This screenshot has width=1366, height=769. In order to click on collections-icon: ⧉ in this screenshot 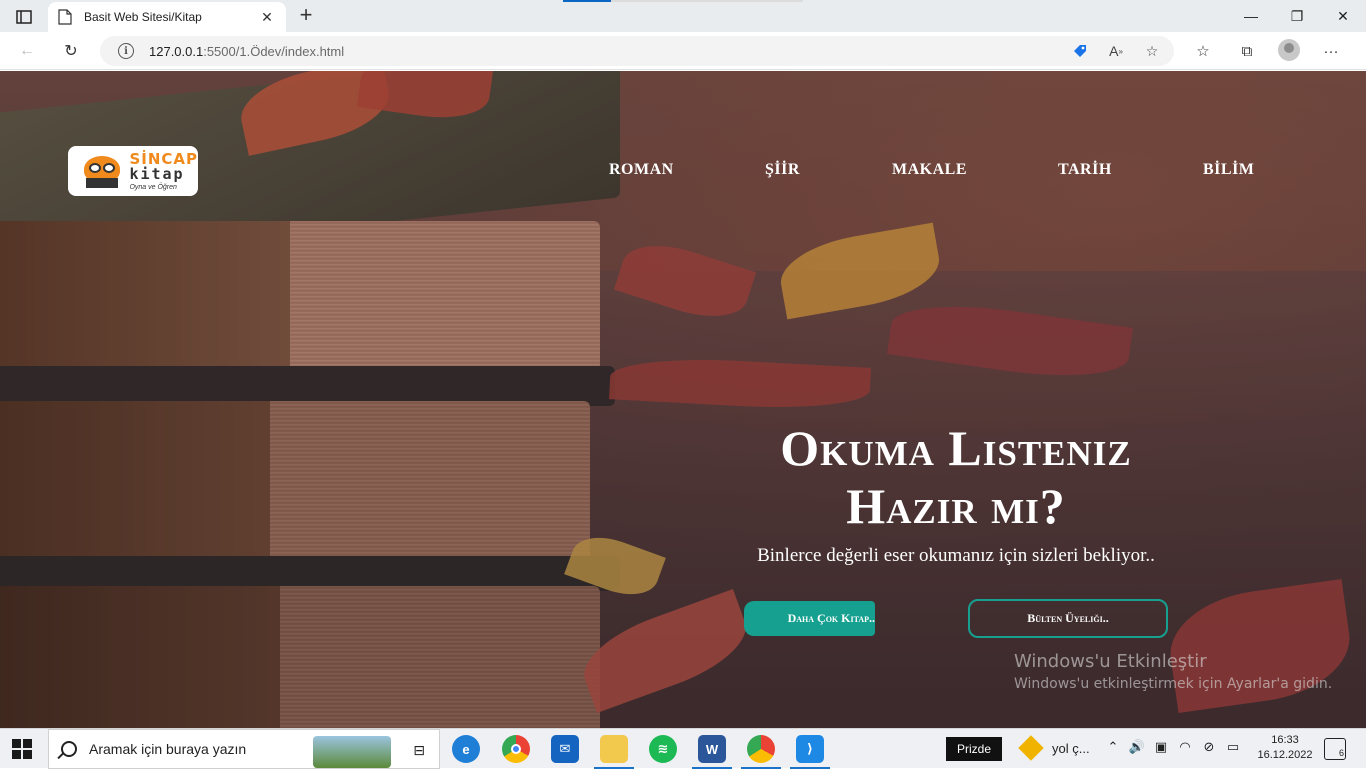, I will do `click(1247, 51)`.